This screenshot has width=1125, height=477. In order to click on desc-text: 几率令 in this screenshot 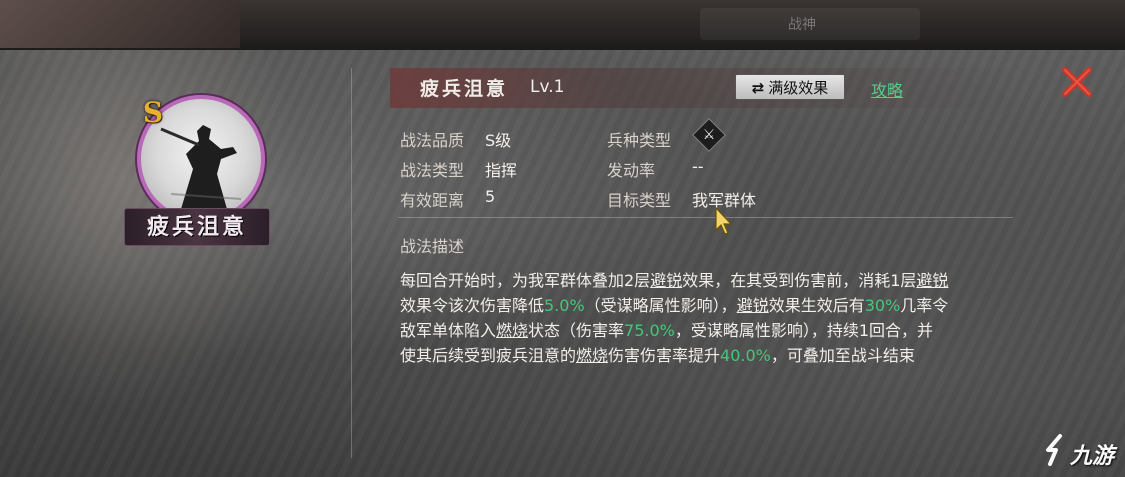, I will do `click(924, 305)`.